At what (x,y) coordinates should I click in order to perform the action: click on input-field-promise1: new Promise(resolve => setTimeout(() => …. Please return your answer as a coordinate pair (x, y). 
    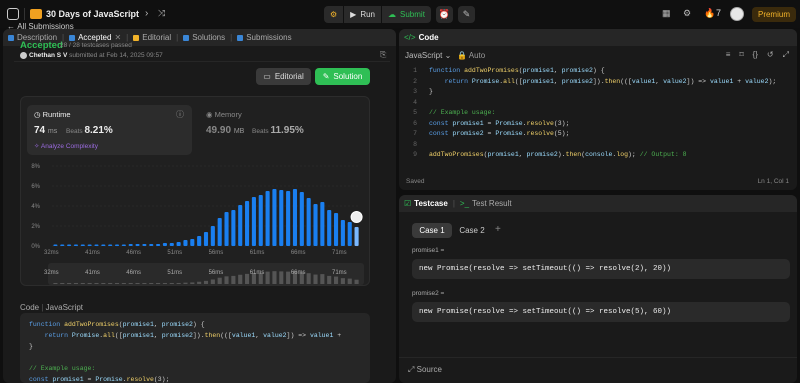
    Looking at the image, I should click on (601, 269).